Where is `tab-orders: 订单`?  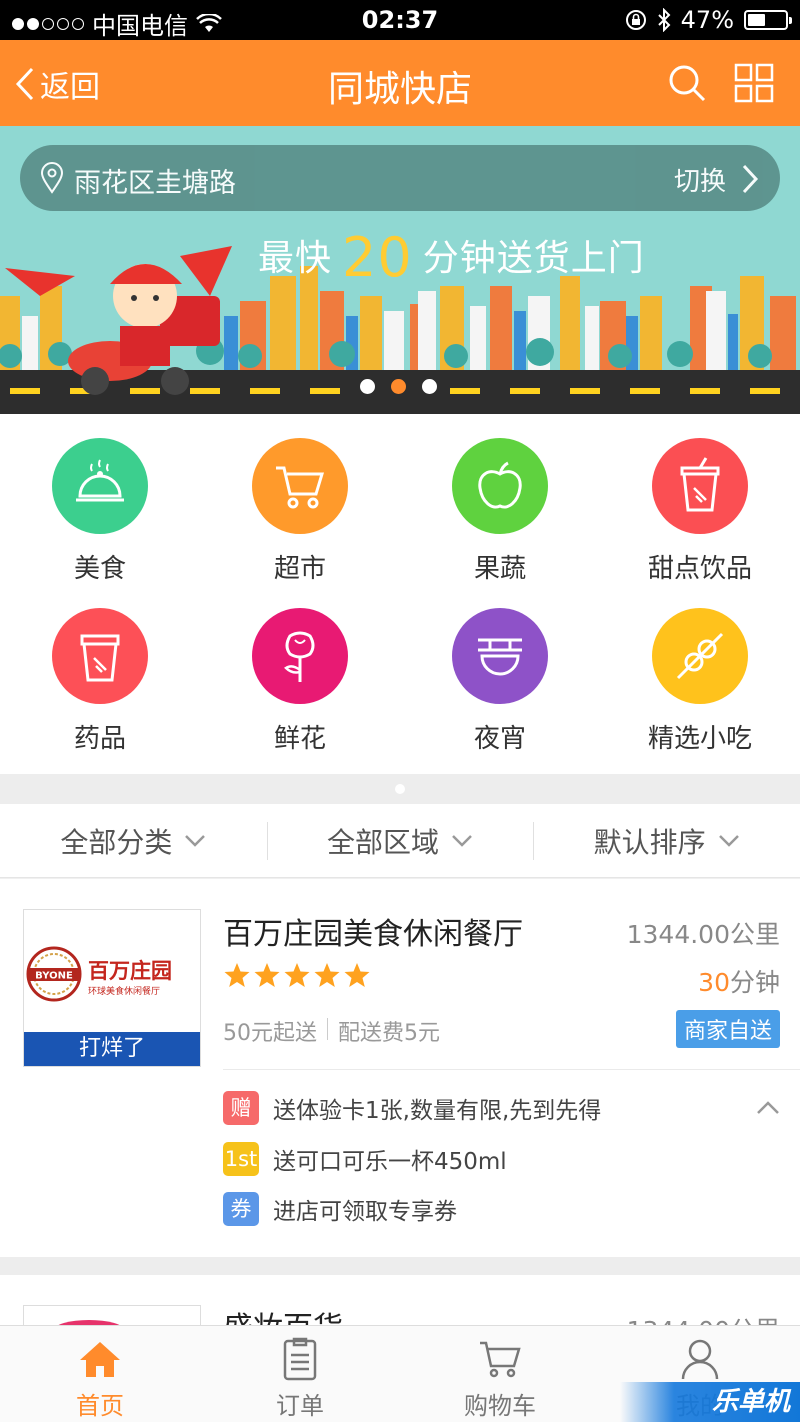 tab-orders: 订单 is located at coordinates (300, 1374).